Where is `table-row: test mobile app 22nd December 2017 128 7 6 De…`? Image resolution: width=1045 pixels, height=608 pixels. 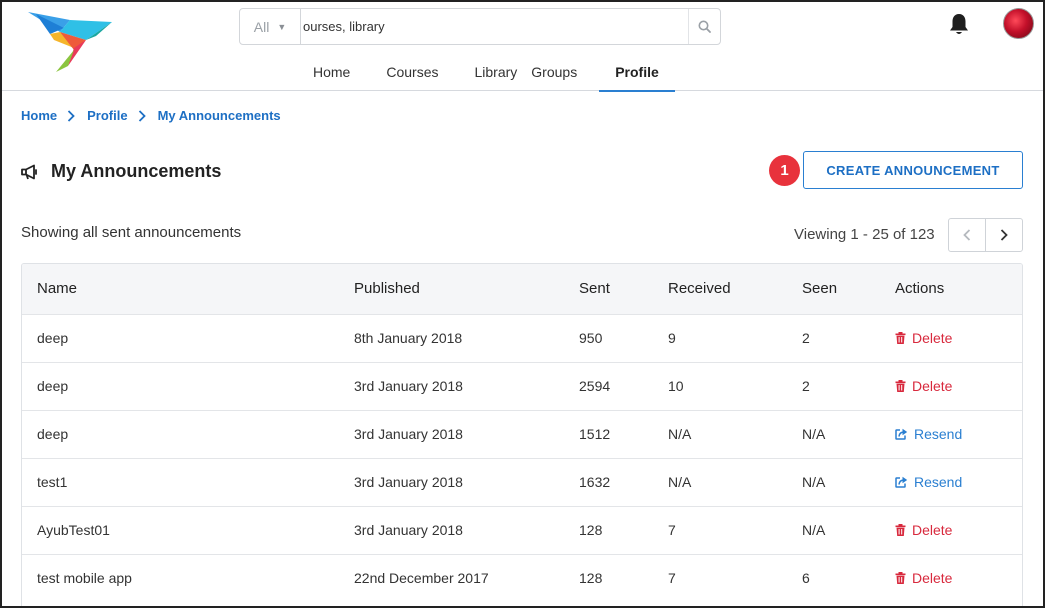
table-row: test mobile app 22nd December 2017 128 7 6 De… is located at coordinates (522, 578).